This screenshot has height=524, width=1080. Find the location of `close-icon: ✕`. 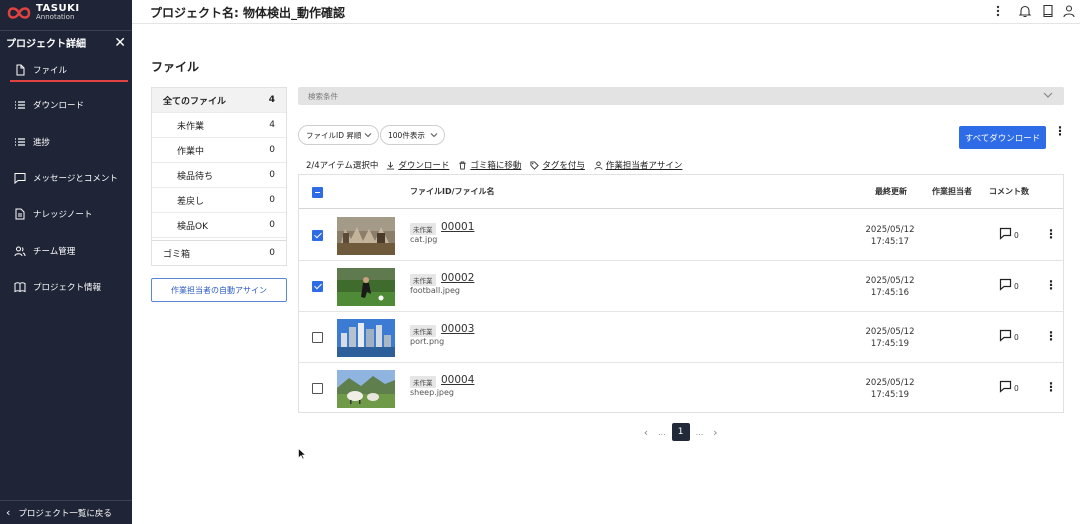

close-icon: ✕ is located at coordinates (120, 43).